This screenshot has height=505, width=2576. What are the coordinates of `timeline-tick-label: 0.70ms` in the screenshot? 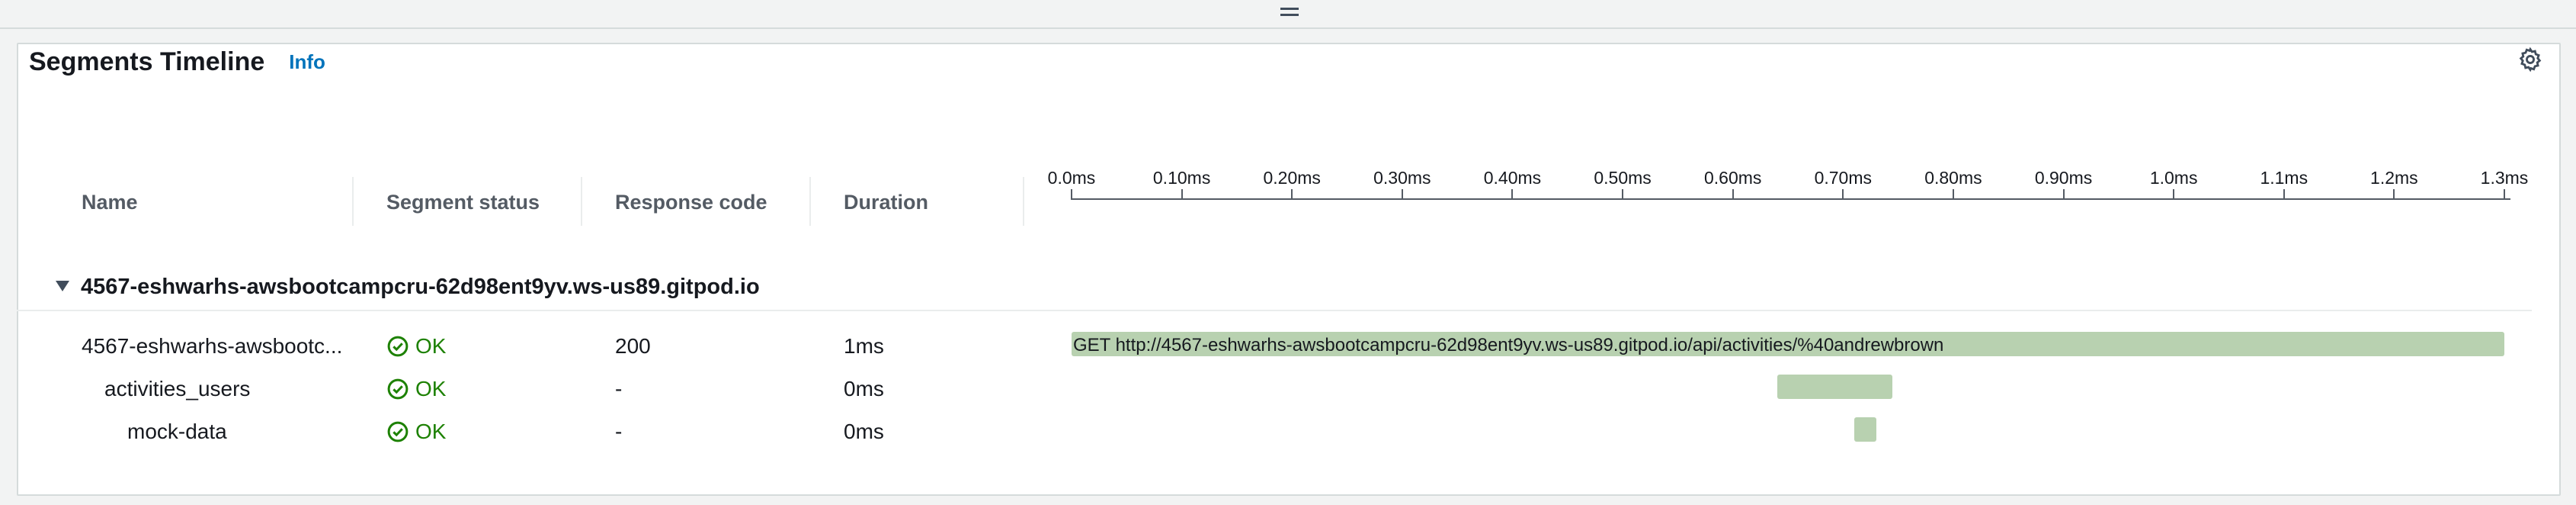 It's located at (1843, 178).